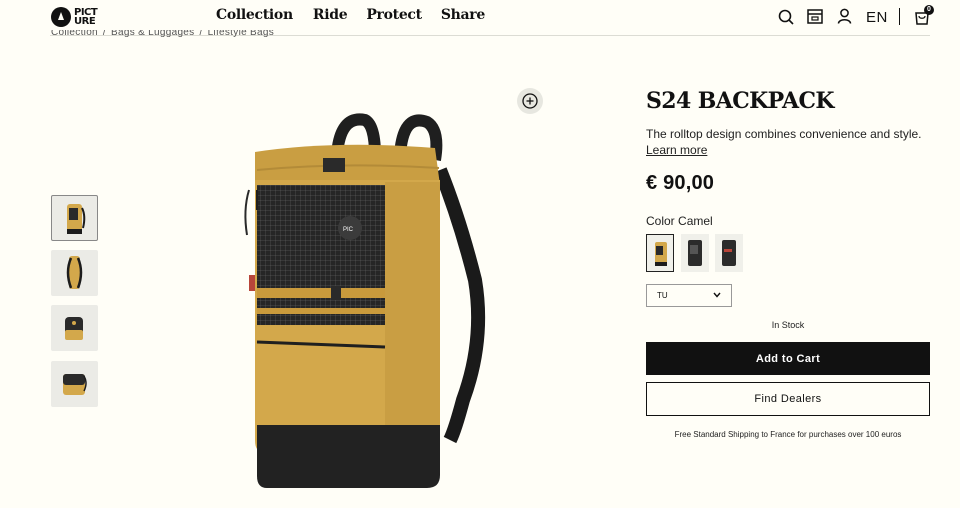  Describe the element at coordinates (815, 16) in the screenshot. I see `store-icon` at that location.